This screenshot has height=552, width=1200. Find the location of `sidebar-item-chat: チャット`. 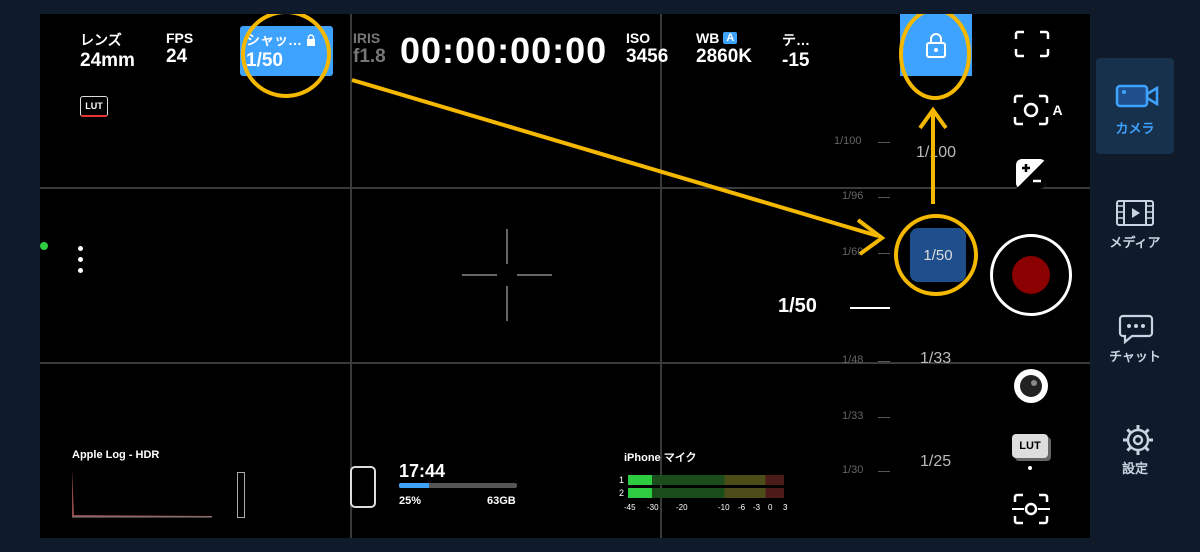

sidebar-item-chat: チャット is located at coordinates (1135, 341).